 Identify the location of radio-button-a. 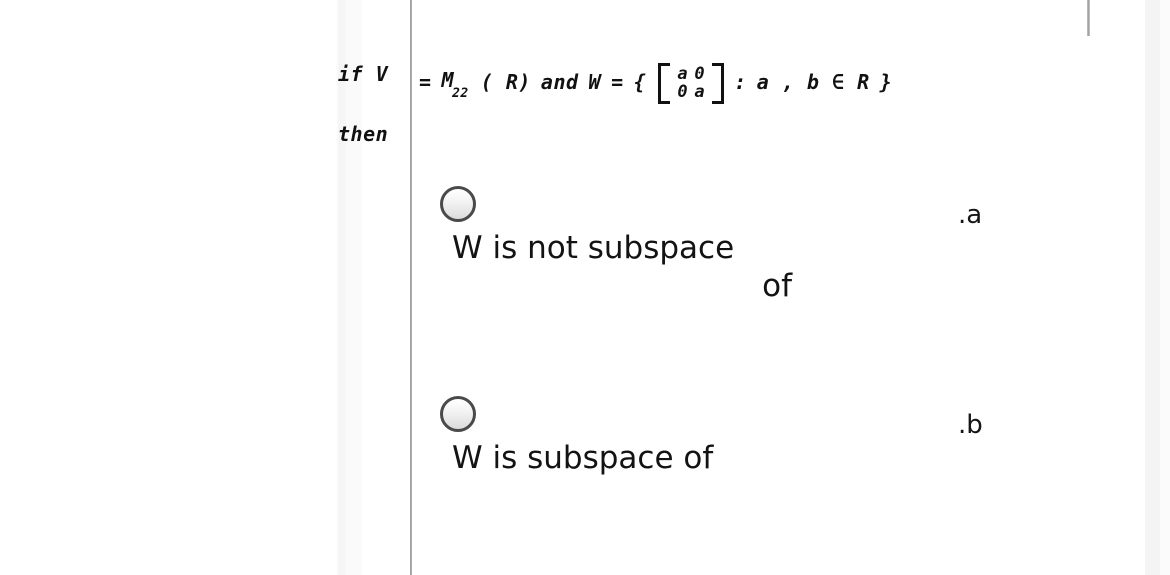
(458, 204).